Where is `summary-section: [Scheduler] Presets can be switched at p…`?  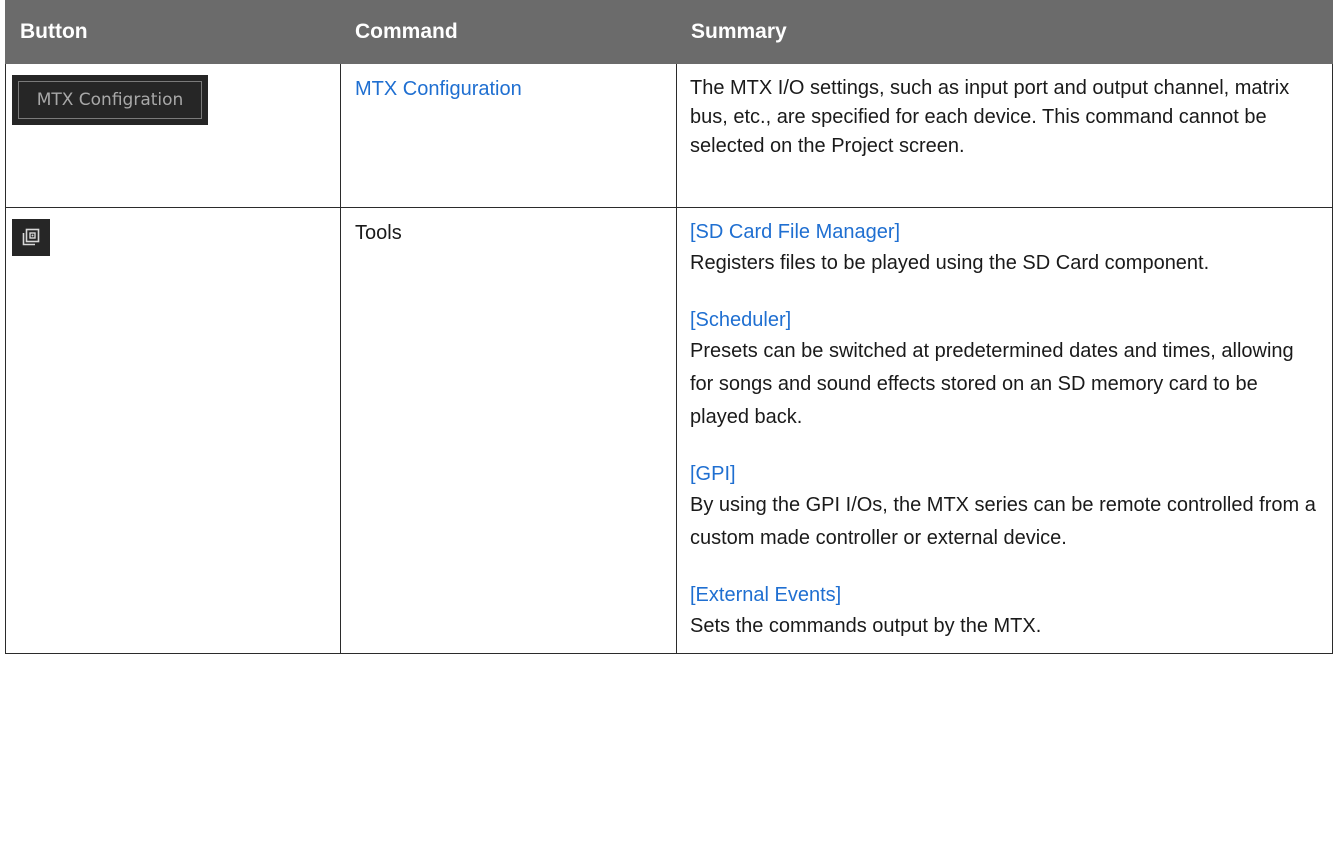
summary-section: [Scheduler] Presets can be switched at p… is located at coordinates (1004, 370).